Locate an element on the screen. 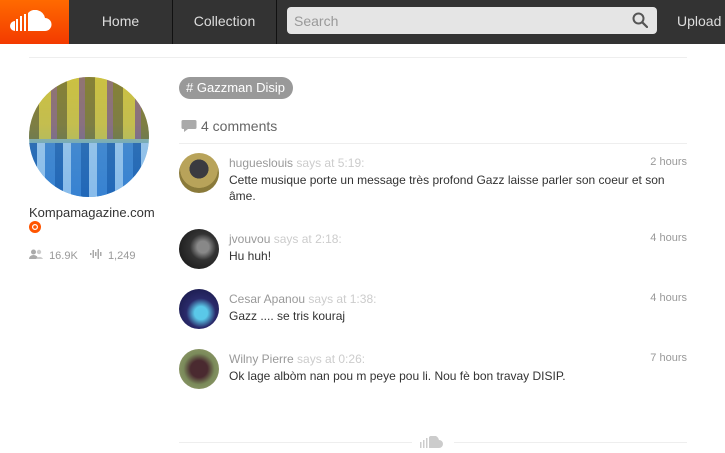  commenter-name: Wilny Pierre is located at coordinates (261, 359).